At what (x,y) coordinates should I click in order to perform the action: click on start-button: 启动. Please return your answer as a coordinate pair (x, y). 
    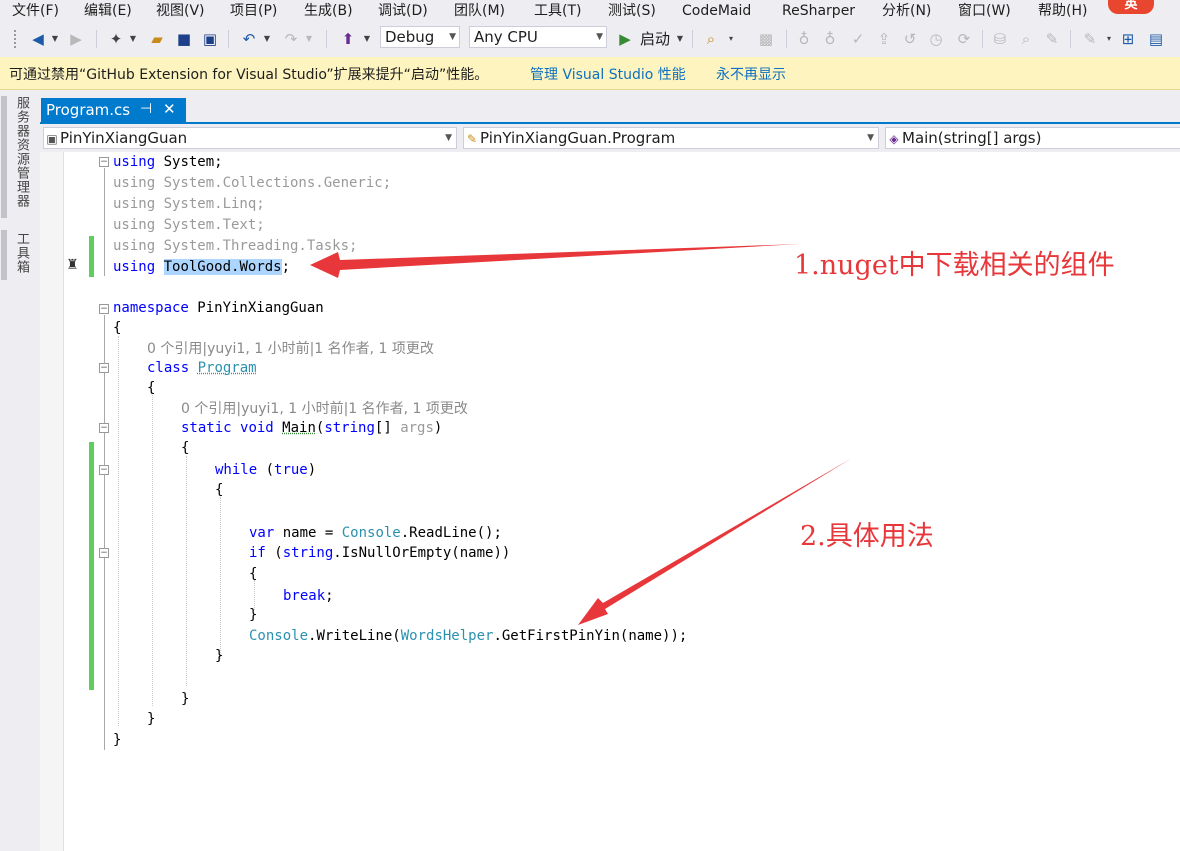
    Looking at the image, I should click on (655, 39).